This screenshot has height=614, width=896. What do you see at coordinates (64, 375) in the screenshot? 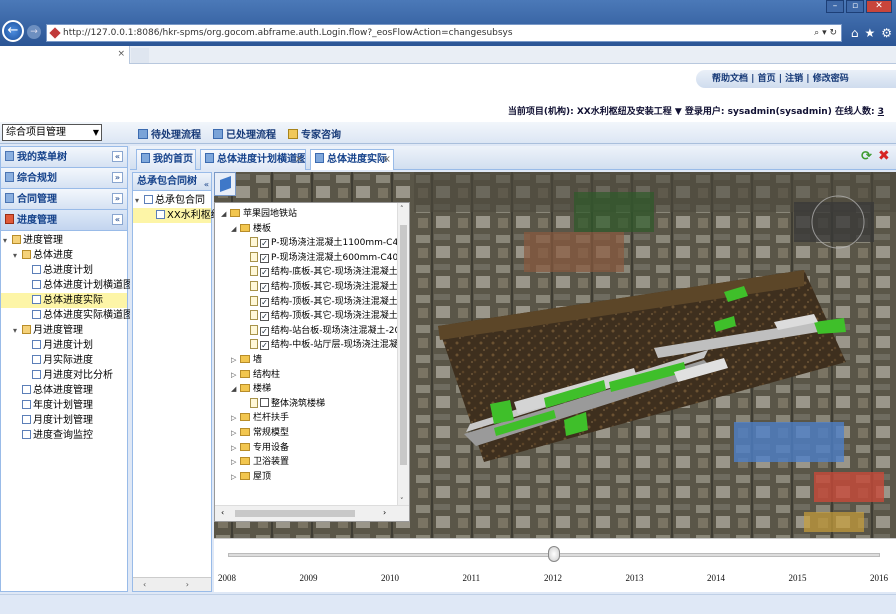
I see `nav-tree-item: 月进度对比分析` at bounding box center [64, 375].